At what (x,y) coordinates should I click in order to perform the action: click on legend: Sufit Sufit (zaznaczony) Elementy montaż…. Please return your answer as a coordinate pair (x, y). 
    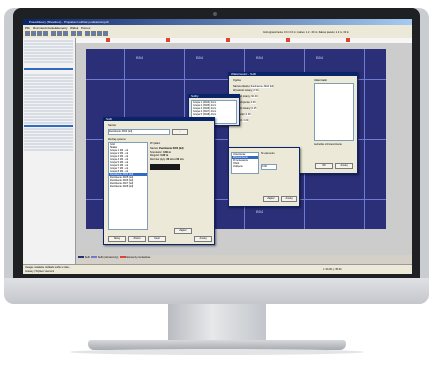
    Looking at the image, I should click on (243, 258).